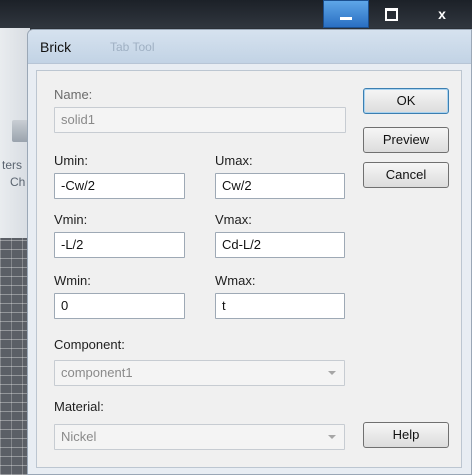 This screenshot has height=475, width=472. What do you see at coordinates (15, 133) in the screenshot?
I see `background-app-panel: ters Ch` at bounding box center [15, 133].